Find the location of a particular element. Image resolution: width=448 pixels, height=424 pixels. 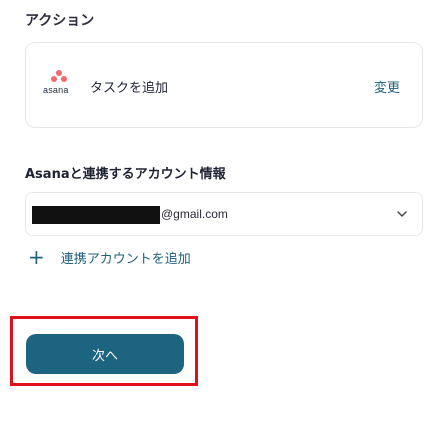

next-button: 次へ is located at coordinates (105, 354).